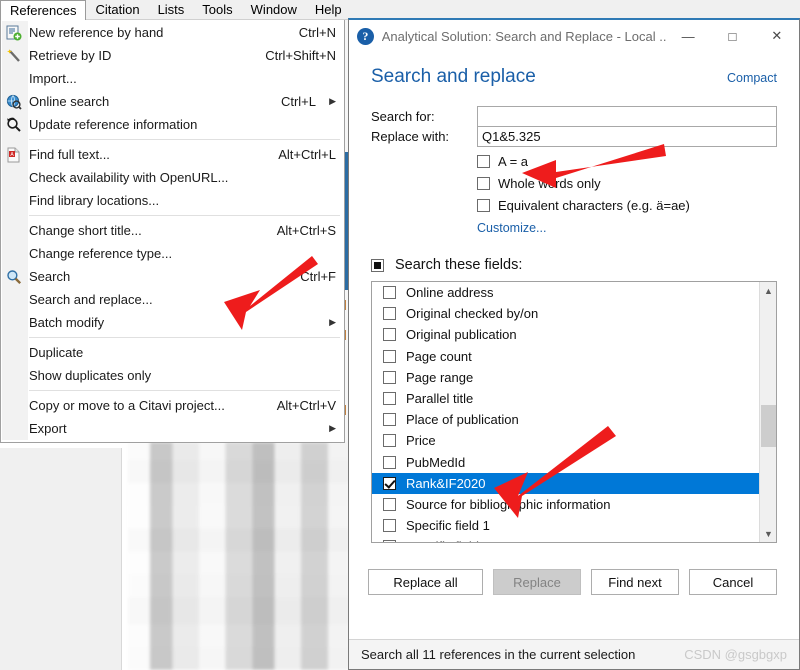 This screenshot has height=670, width=800. What do you see at coordinates (565, 334) in the screenshot?
I see `list-item: Original publication` at bounding box center [565, 334].